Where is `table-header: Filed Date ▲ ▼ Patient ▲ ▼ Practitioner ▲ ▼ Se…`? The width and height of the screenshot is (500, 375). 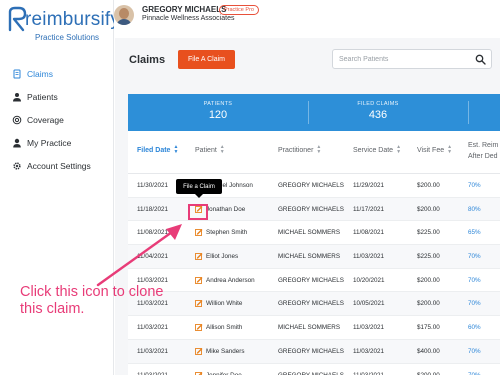 table-header: Filed Date ▲ ▼ Patient ▲ ▼ Practitioner ▲ ▼ Se… is located at coordinates (314, 152).